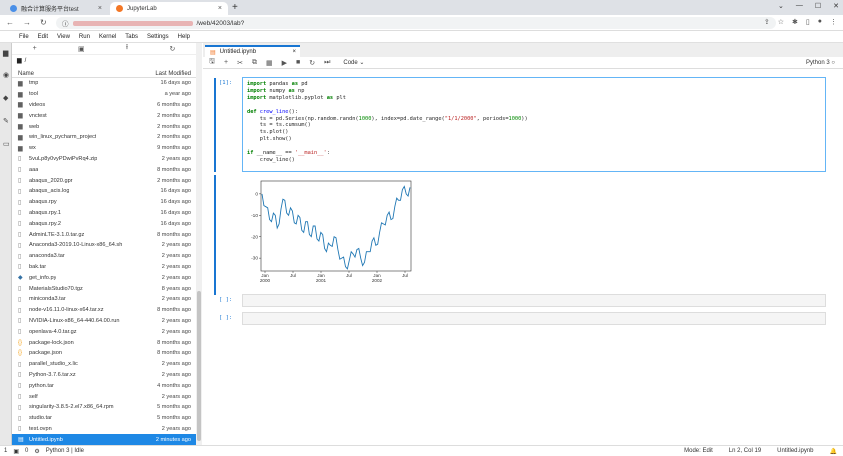  I want to click on chevron-down-icon: ⌄, so click(781, 6).